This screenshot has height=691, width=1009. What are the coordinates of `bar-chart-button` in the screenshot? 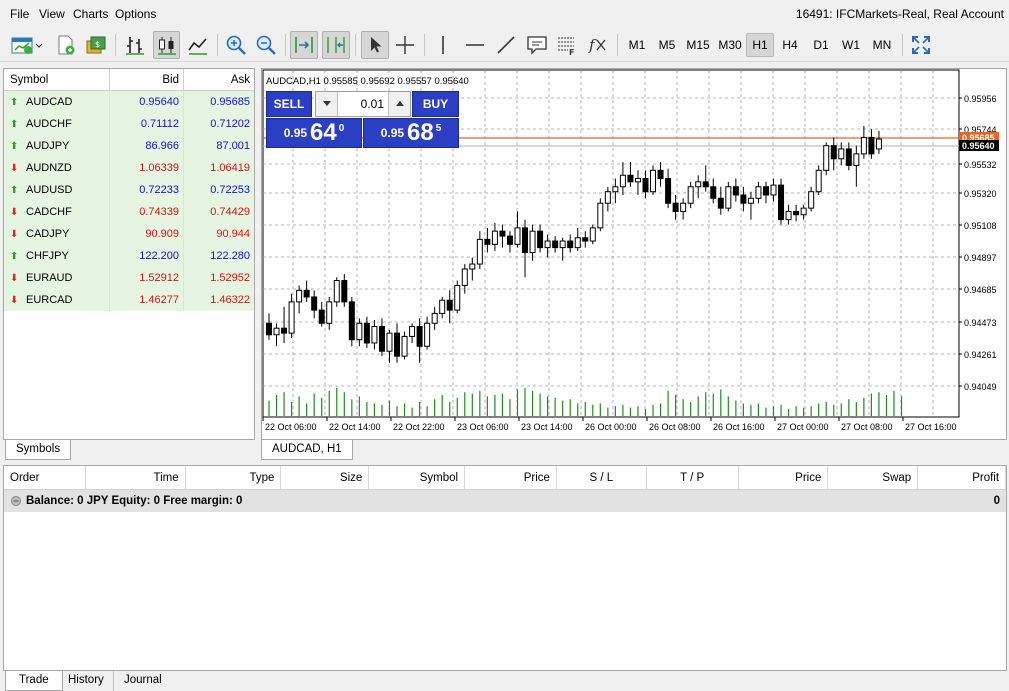 It's located at (135, 45).